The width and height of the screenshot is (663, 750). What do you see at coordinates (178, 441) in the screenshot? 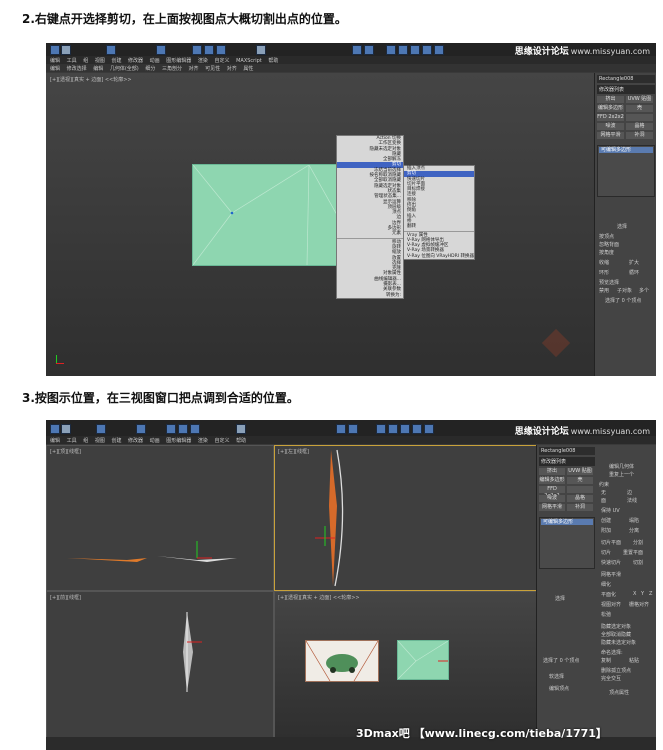
I see `menu-item-graph-editors: 图形编辑器` at bounding box center [178, 441].